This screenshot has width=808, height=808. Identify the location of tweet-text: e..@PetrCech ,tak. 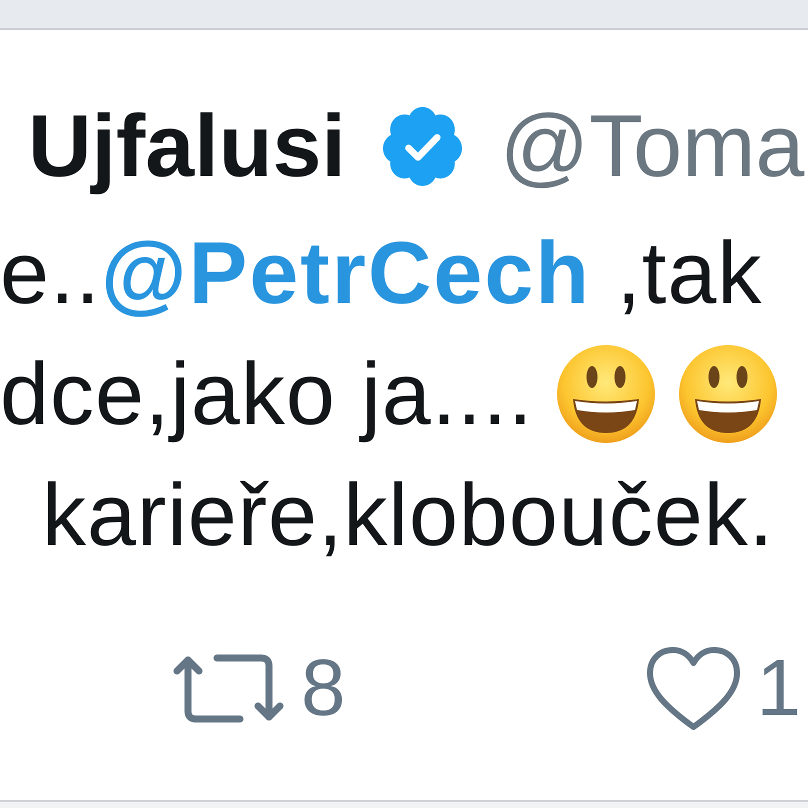
(404, 272).